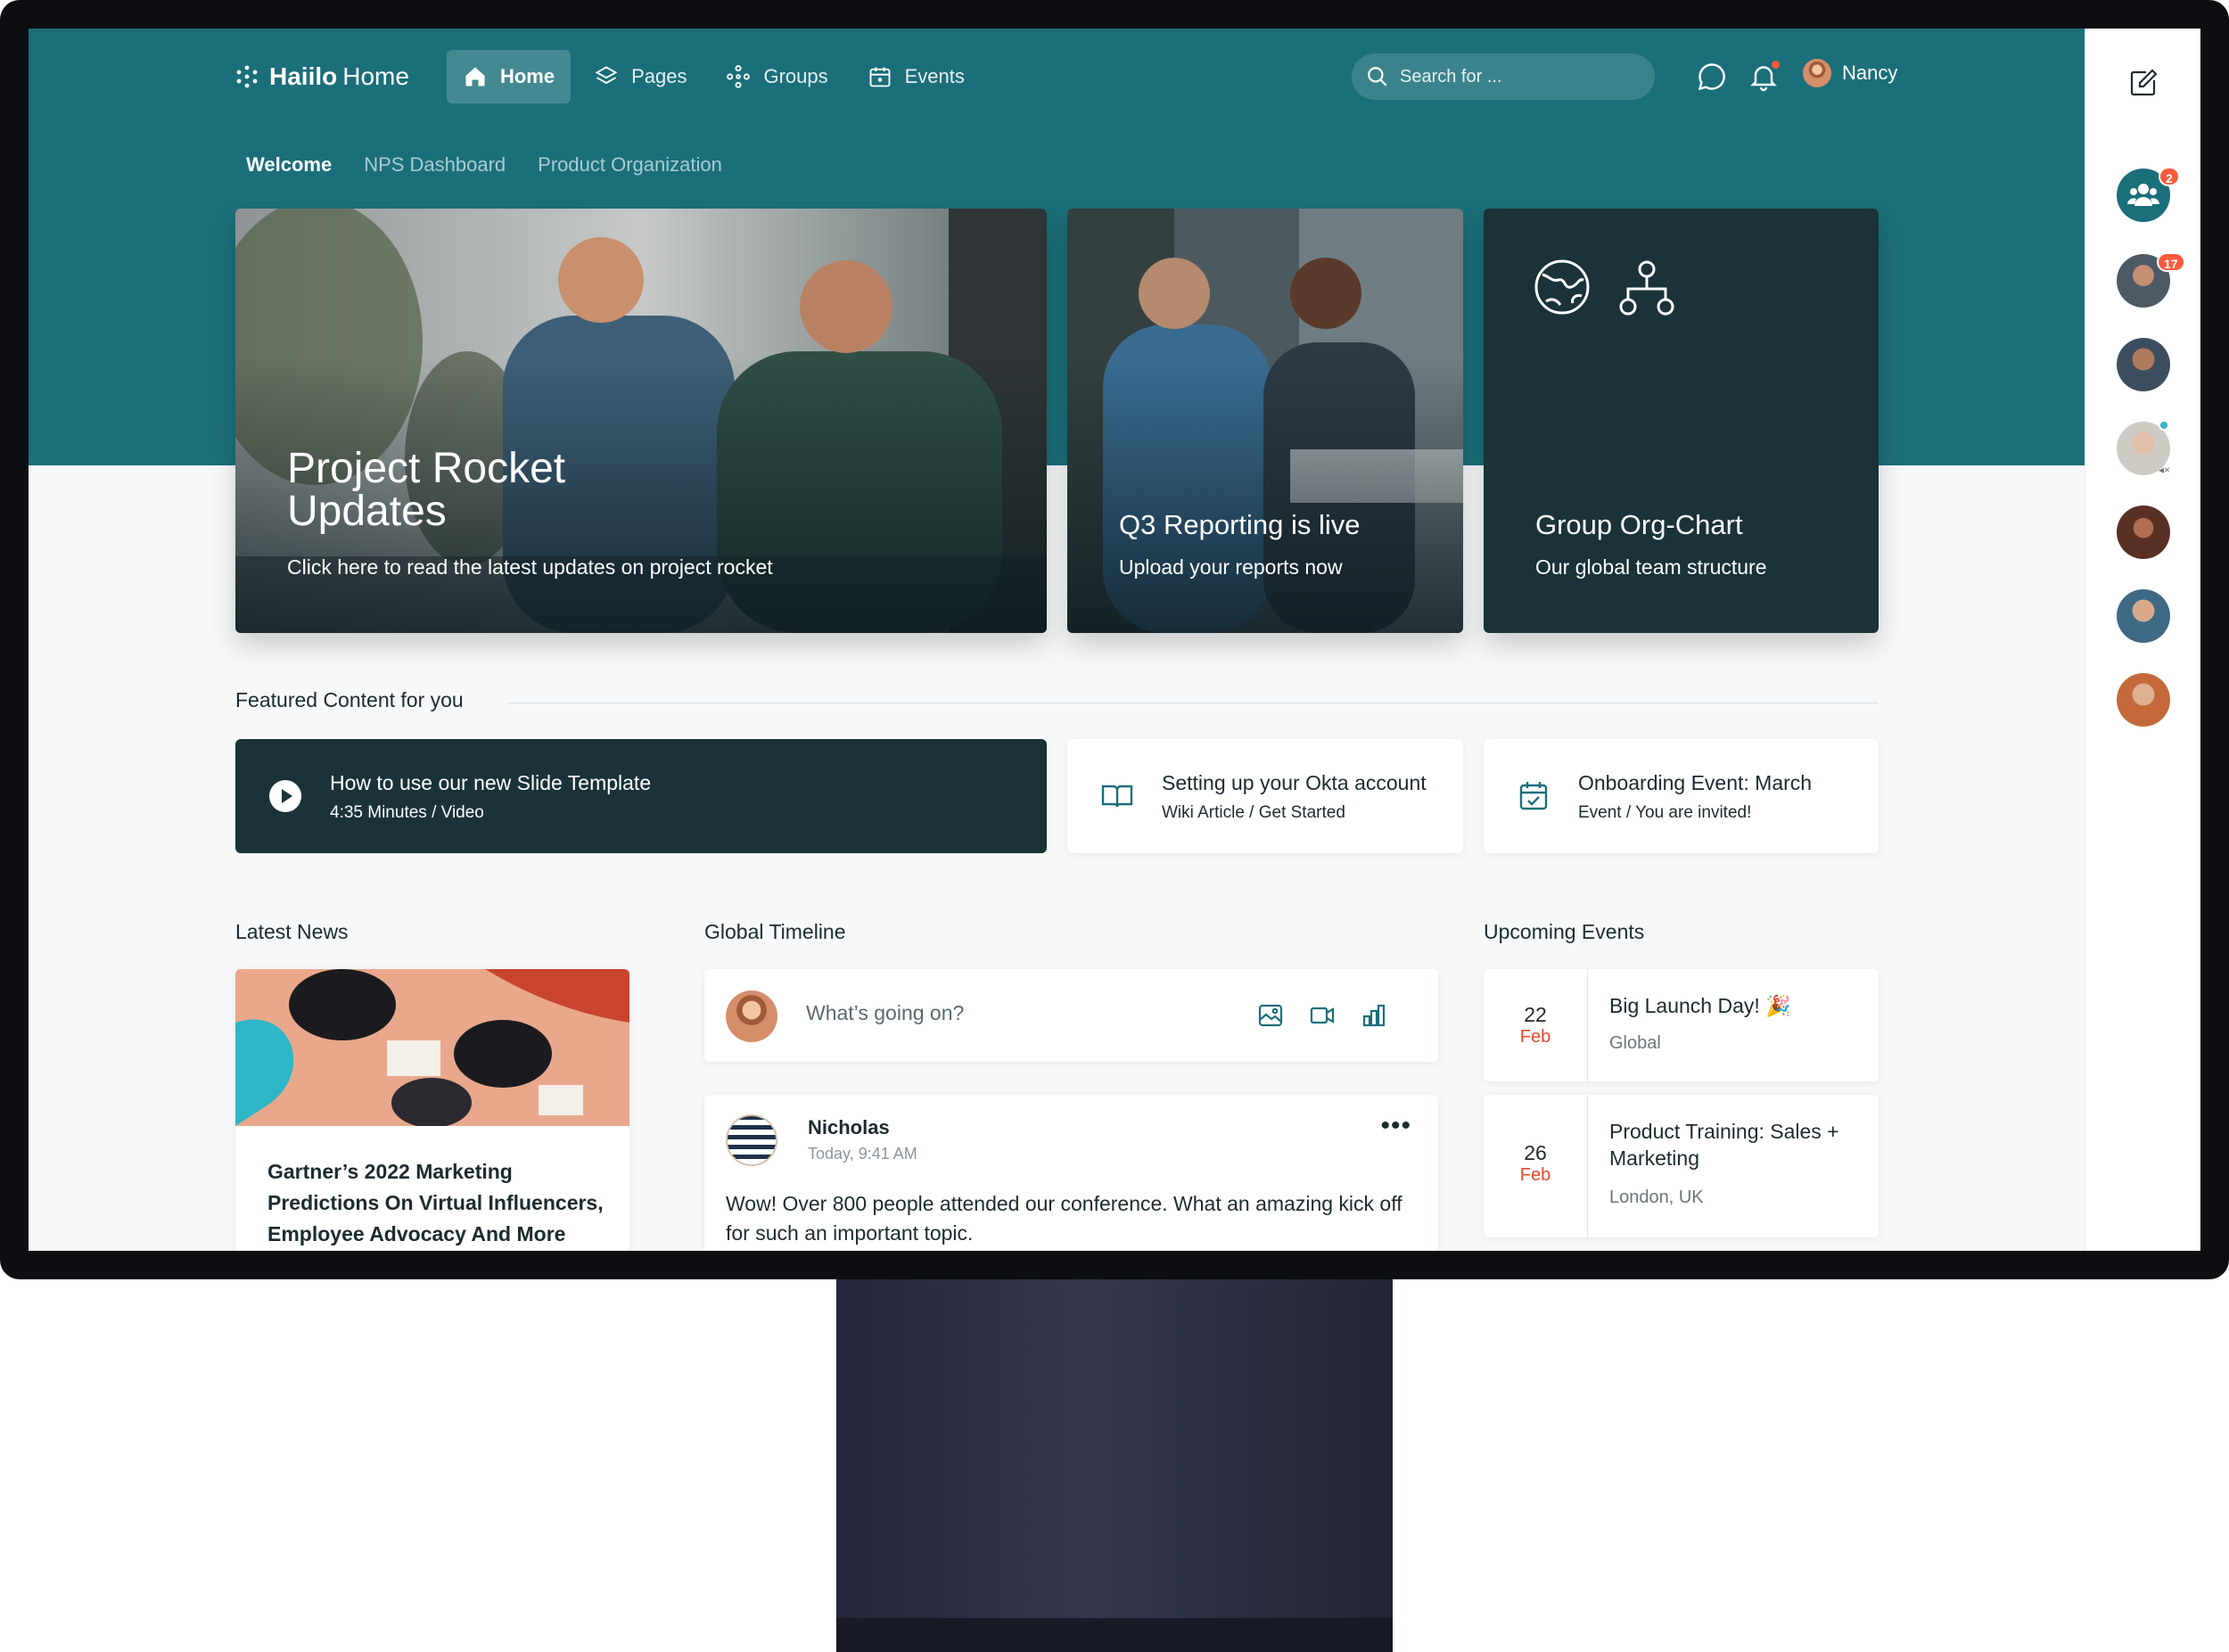 This screenshot has width=2229, height=1652. I want to click on image-icon, so click(1270, 1015).